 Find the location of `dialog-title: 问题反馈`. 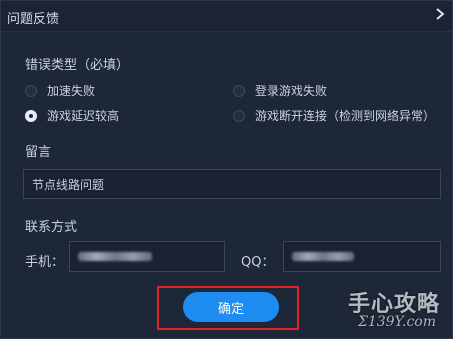

dialog-title: 问题反馈 is located at coordinates (33, 19).